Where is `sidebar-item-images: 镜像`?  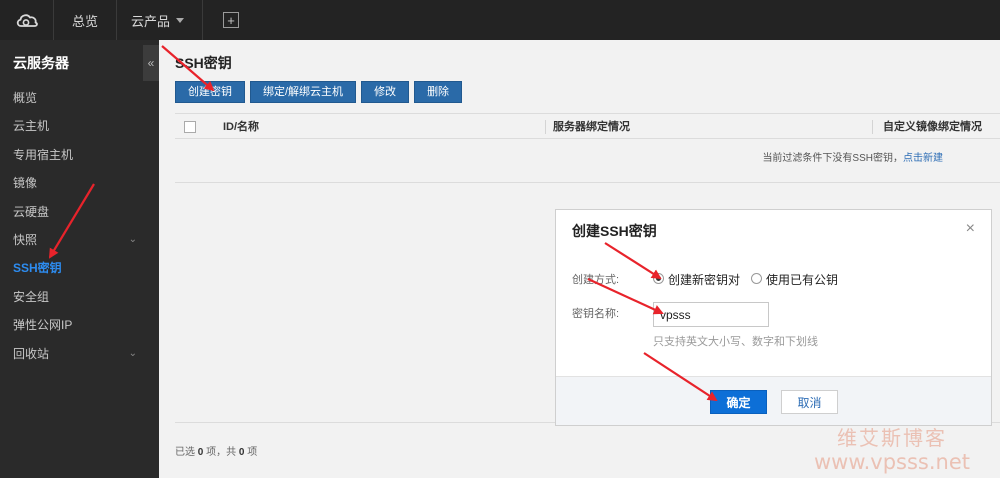 sidebar-item-images: 镜像 is located at coordinates (79, 183).